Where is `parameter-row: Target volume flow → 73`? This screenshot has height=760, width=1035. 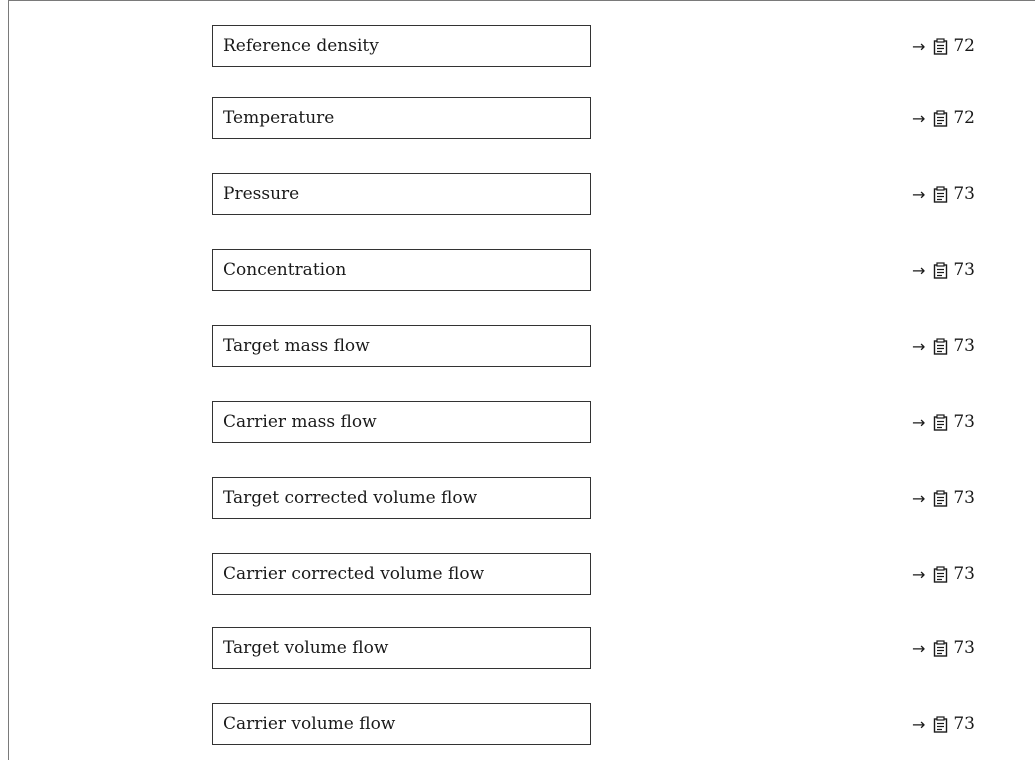
parameter-row: Target volume flow → 73 is located at coordinates (517, 648).